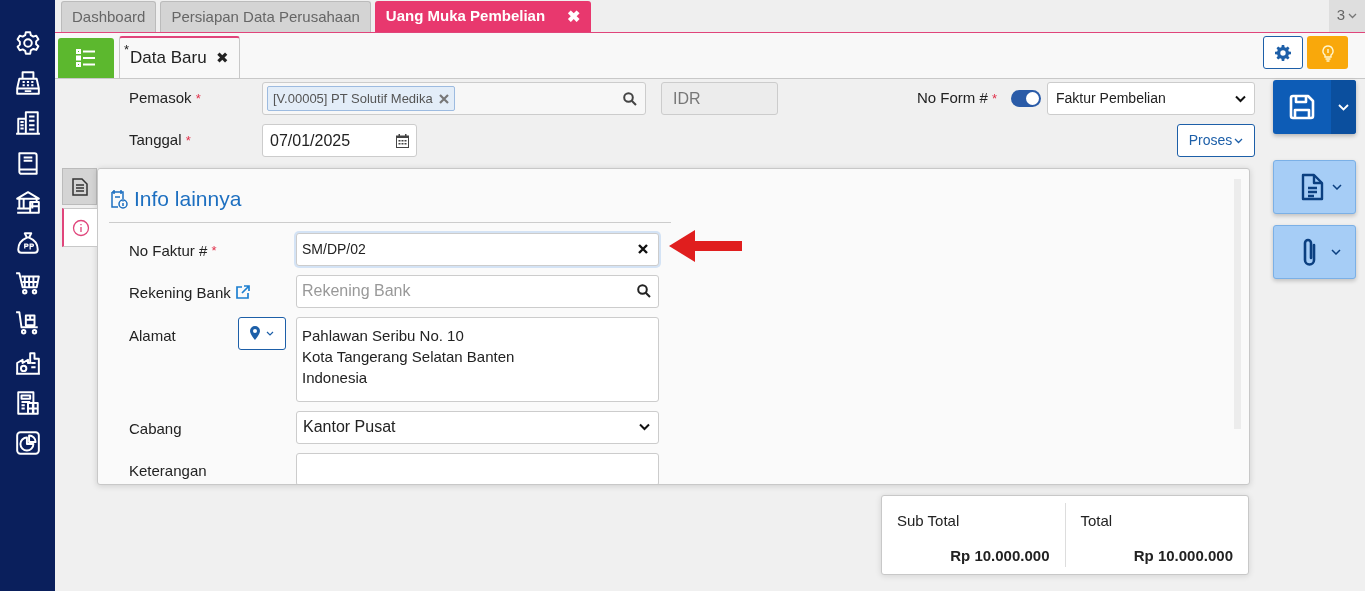 The height and width of the screenshot is (591, 1365). What do you see at coordinates (27, 203) in the screenshot?
I see `bank-icon` at bounding box center [27, 203].